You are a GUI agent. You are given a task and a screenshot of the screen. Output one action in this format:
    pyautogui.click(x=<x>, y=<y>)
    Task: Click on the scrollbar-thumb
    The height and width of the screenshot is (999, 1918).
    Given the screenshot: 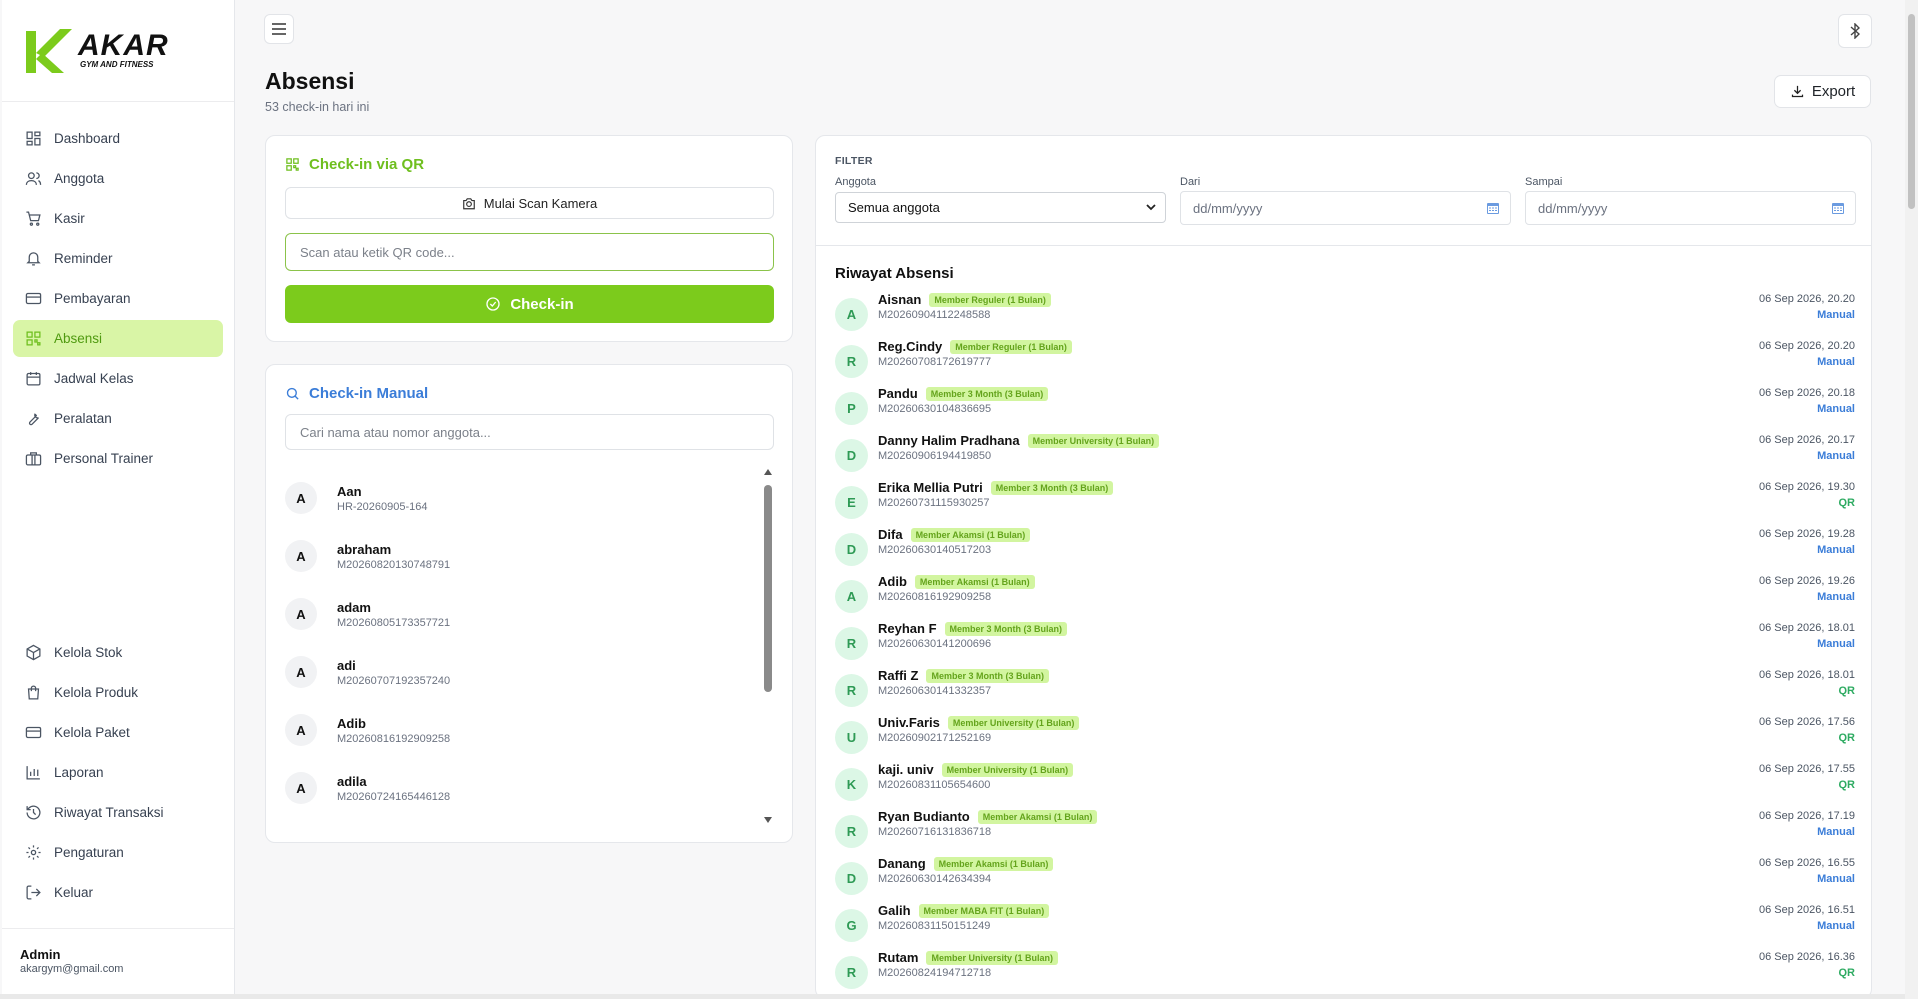 What is the action you would take?
    pyautogui.click(x=768, y=588)
    